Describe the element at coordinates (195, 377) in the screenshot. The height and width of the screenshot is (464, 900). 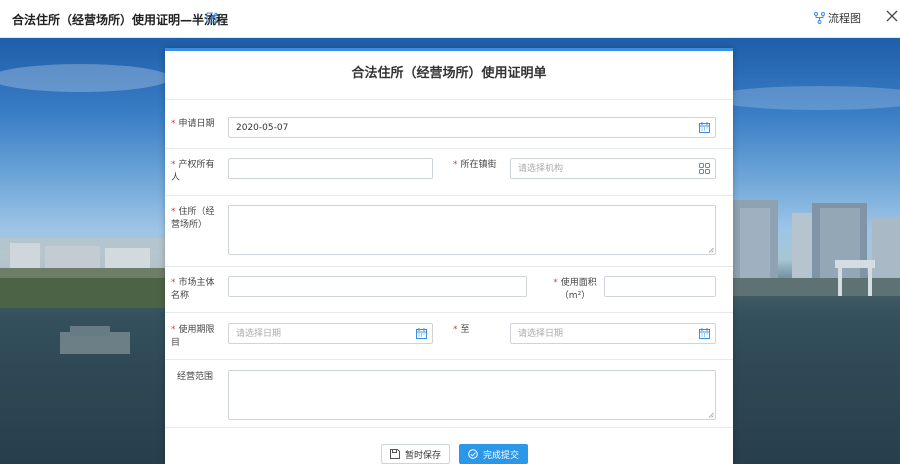
I see `scope-label-text: 经营范围` at that location.